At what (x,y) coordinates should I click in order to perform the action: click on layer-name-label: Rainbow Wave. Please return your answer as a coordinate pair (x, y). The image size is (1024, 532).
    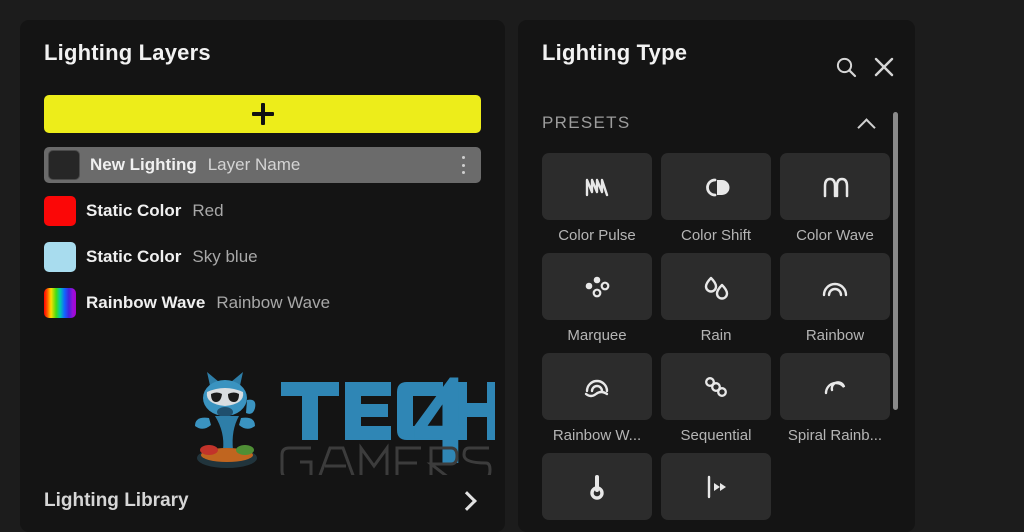
    Looking at the image, I should click on (273, 302).